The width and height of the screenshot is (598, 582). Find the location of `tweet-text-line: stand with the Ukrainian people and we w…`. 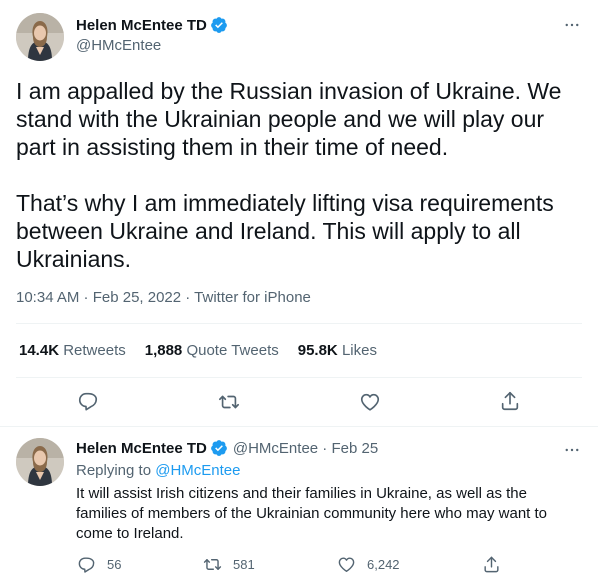

tweet-text-line: stand with the Ukrainian people and we w… is located at coordinates (280, 119).